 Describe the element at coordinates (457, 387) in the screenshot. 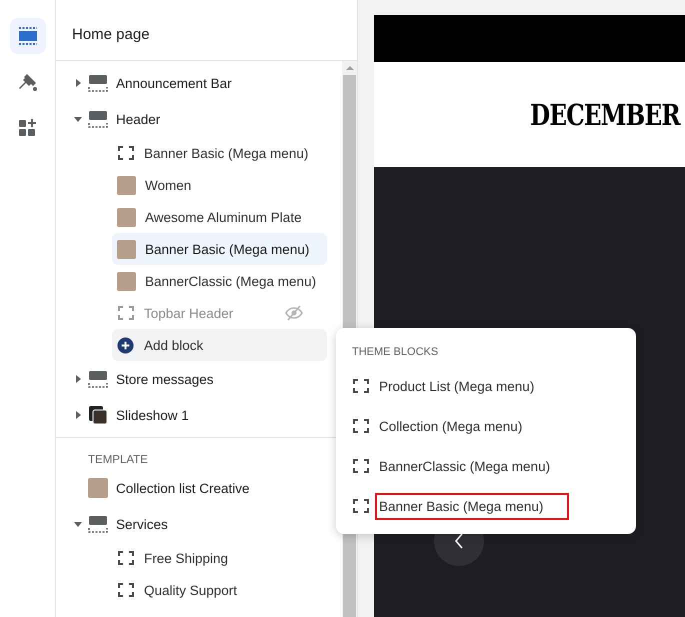

I see `item-label: Product List (Mega menu)` at that location.